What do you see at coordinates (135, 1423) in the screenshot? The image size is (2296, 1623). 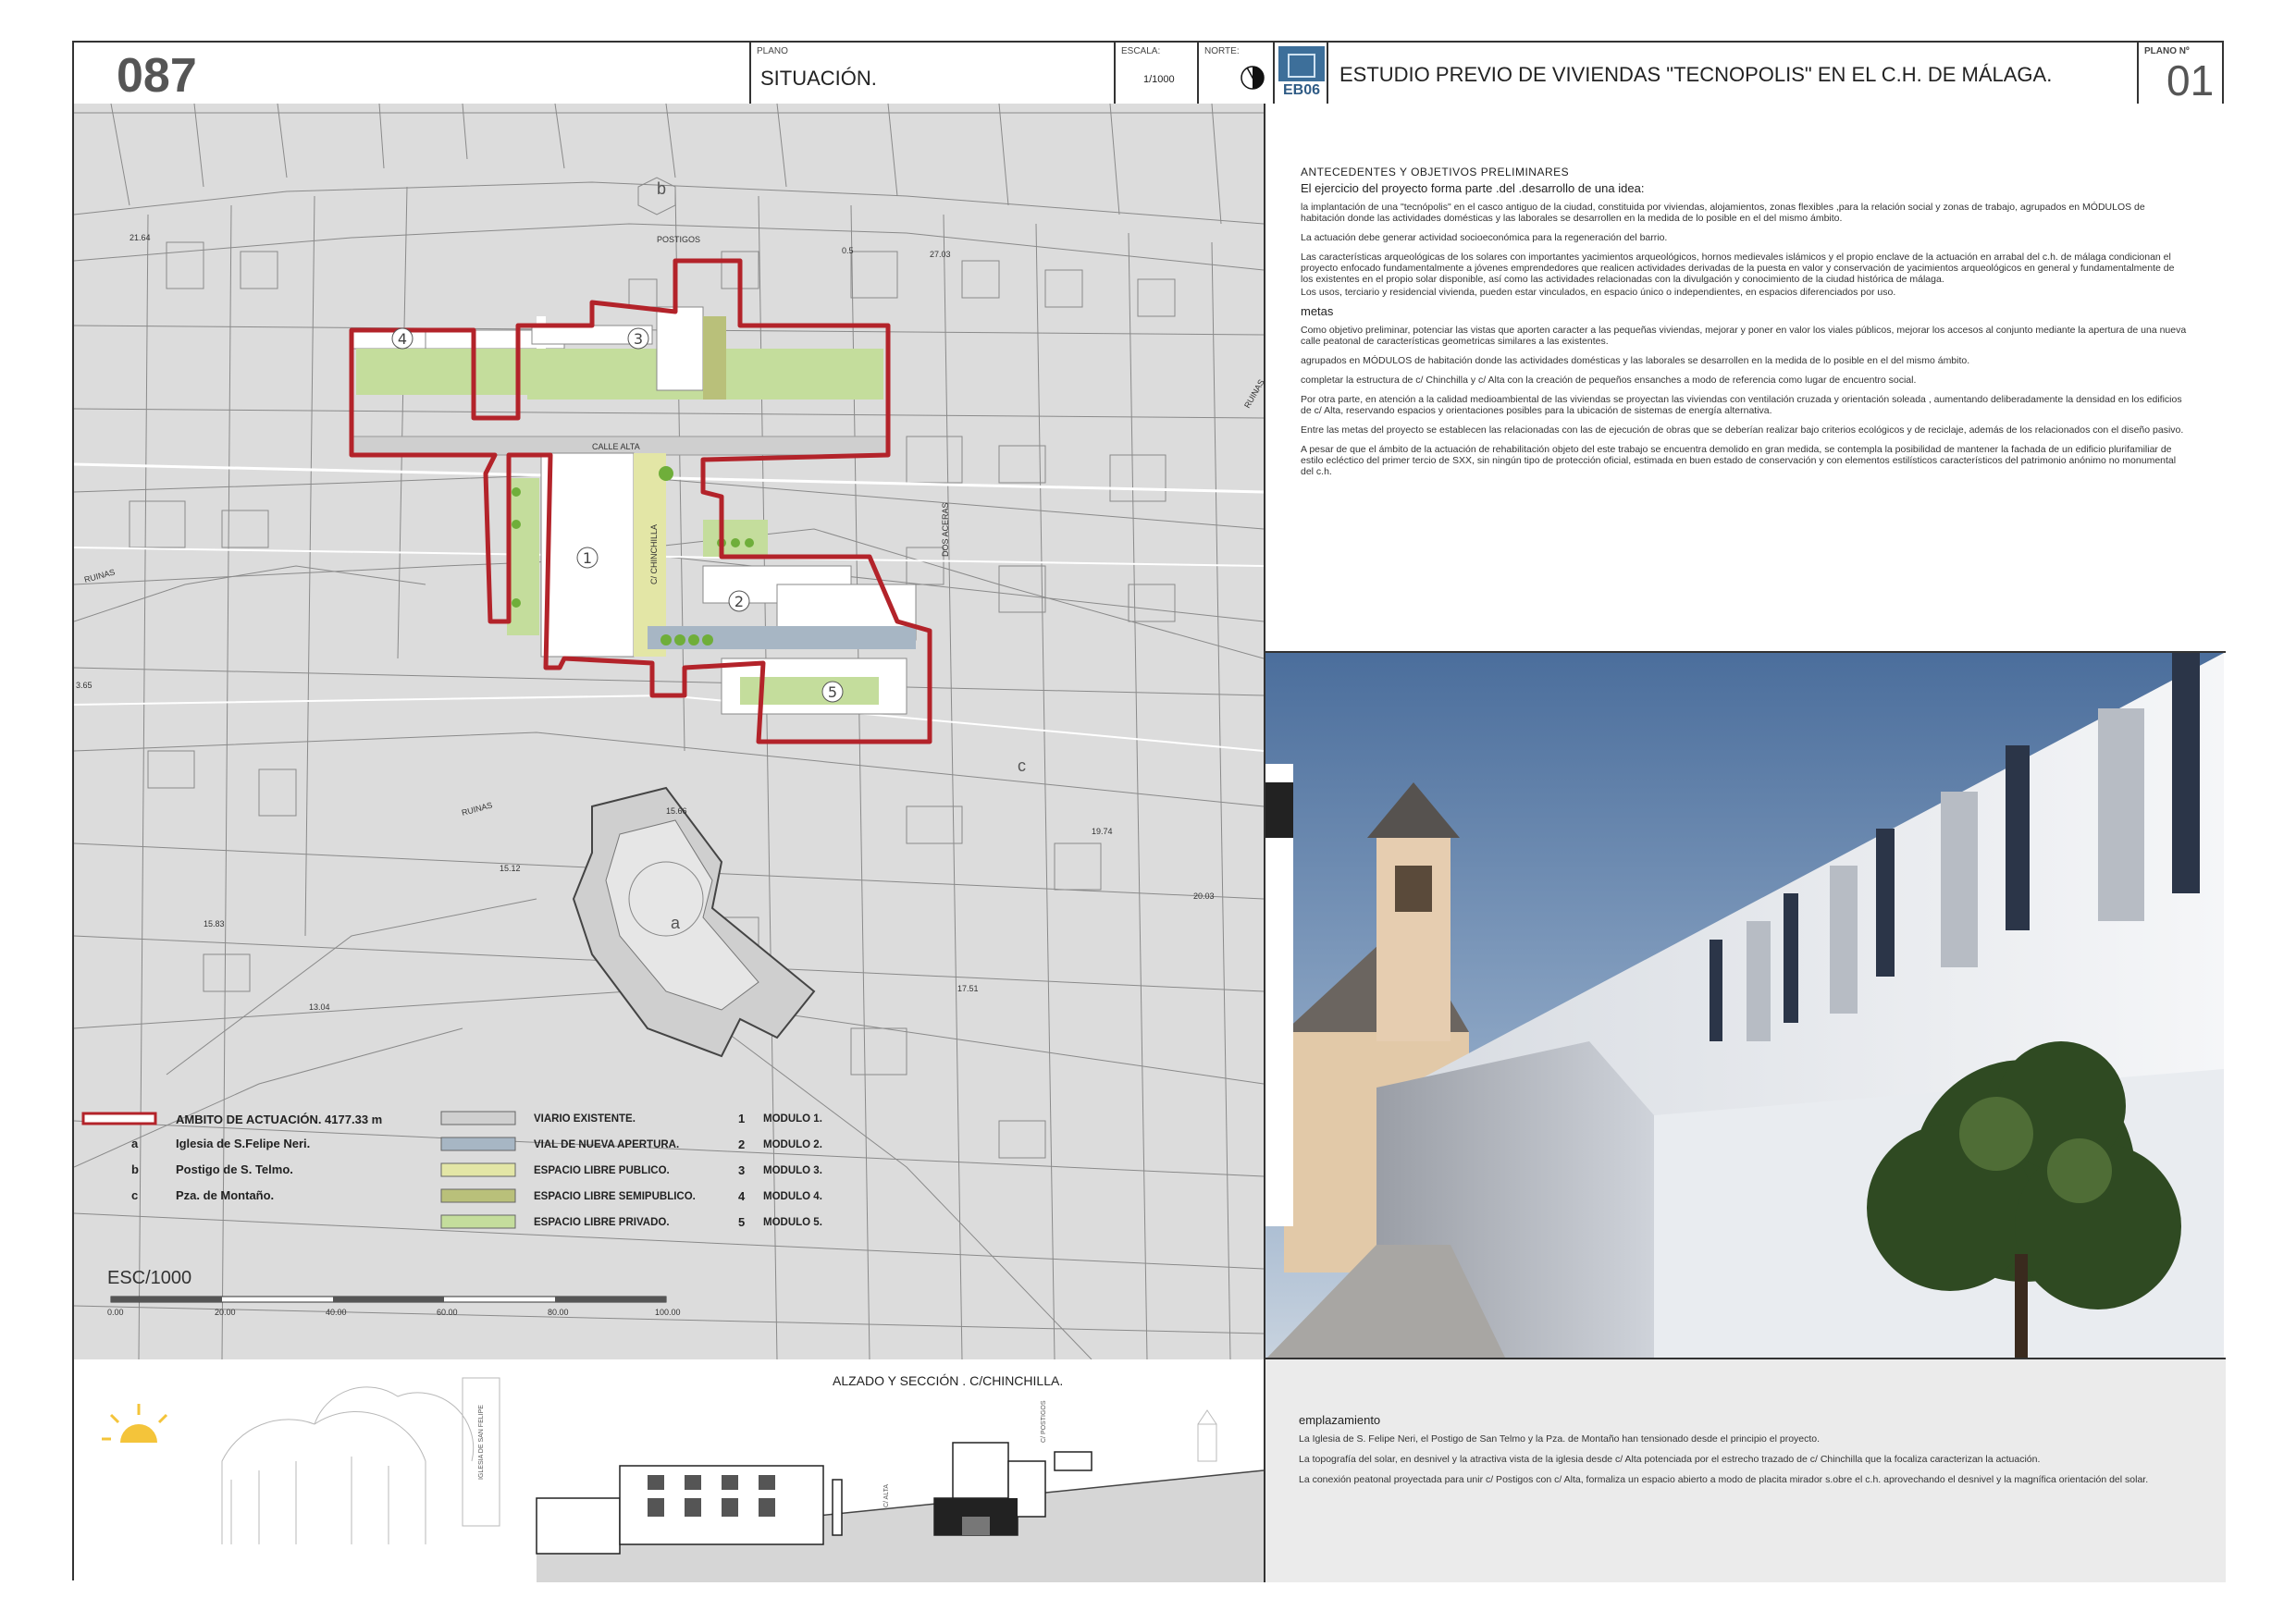 I see `sun-icon` at bounding box center [135, 1423].